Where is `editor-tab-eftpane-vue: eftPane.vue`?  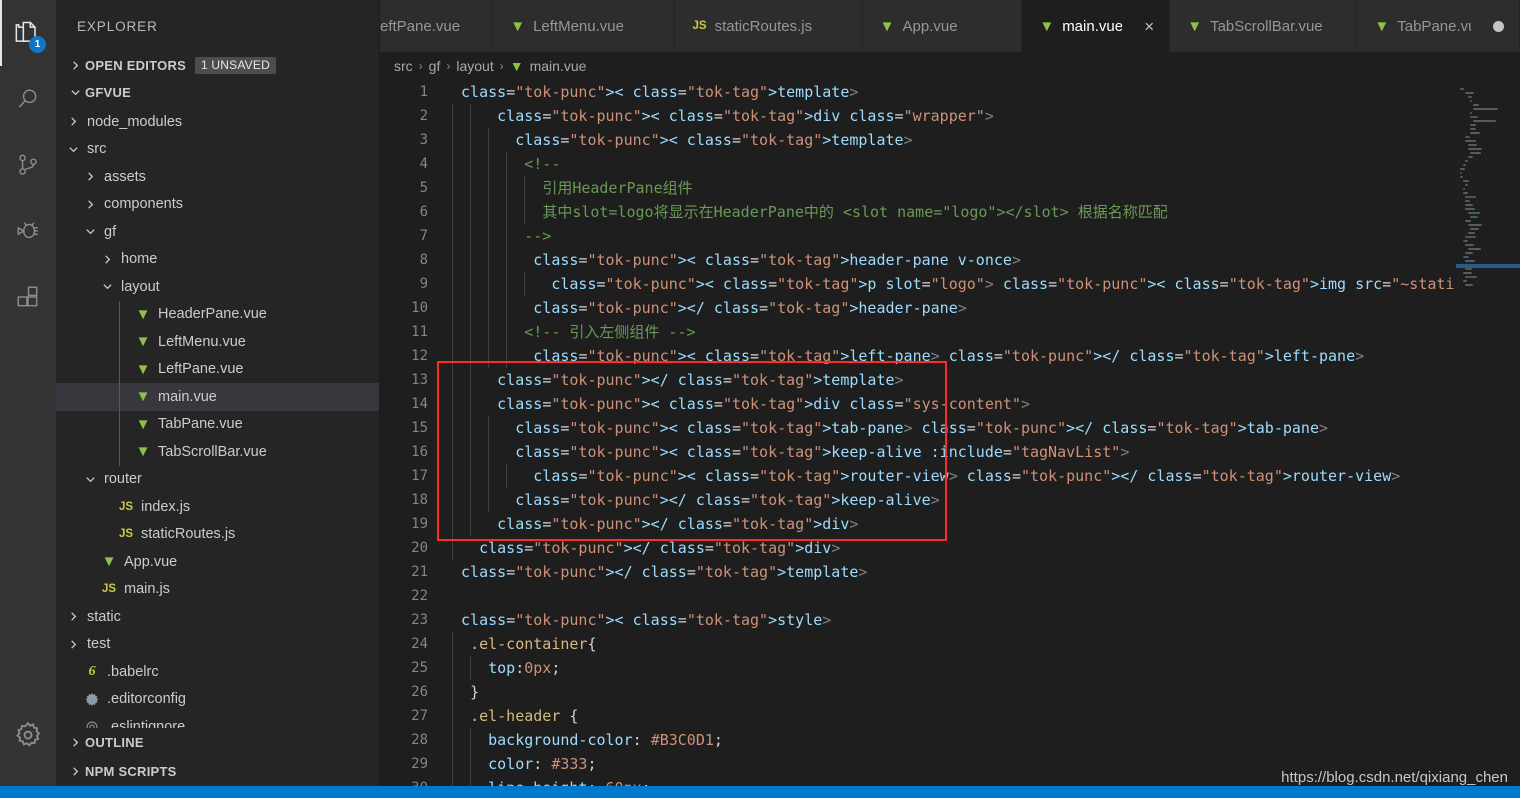
editor-tab-eftpane-vue: eftPane.vue is located at coordinates (437, 26).